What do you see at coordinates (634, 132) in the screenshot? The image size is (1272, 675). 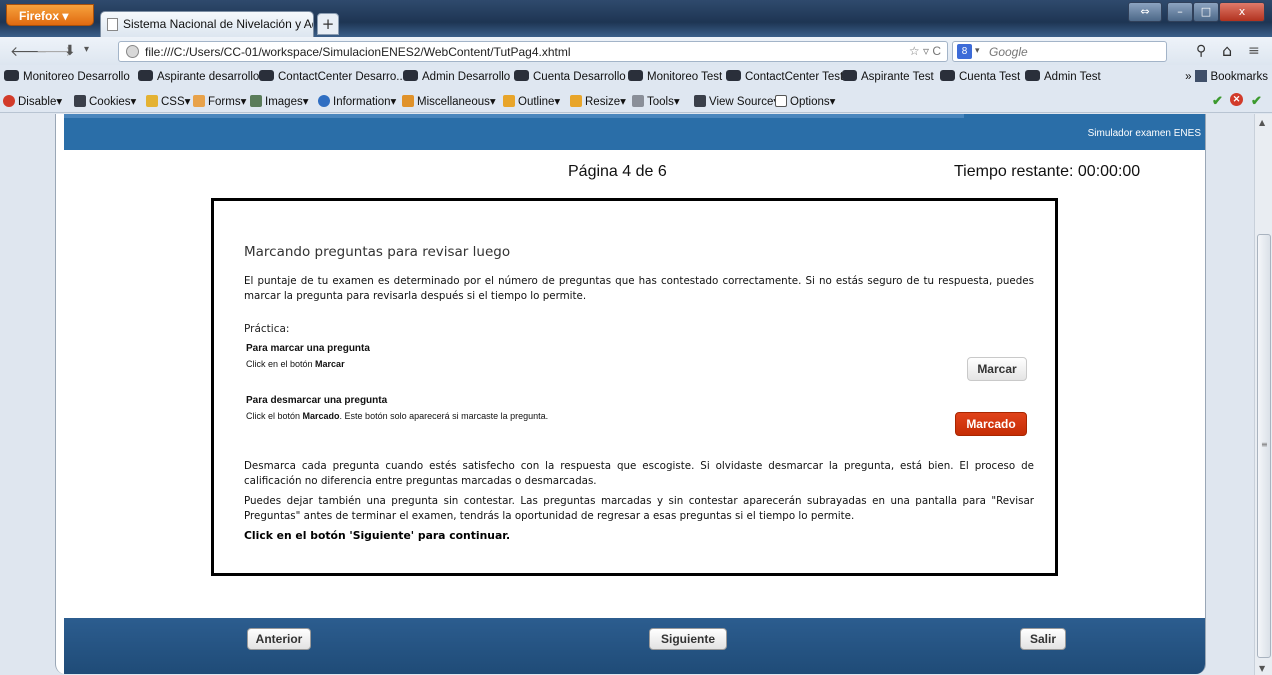 I see `header-banner: Simulador examen ENES` at bounding box center [634, 132].